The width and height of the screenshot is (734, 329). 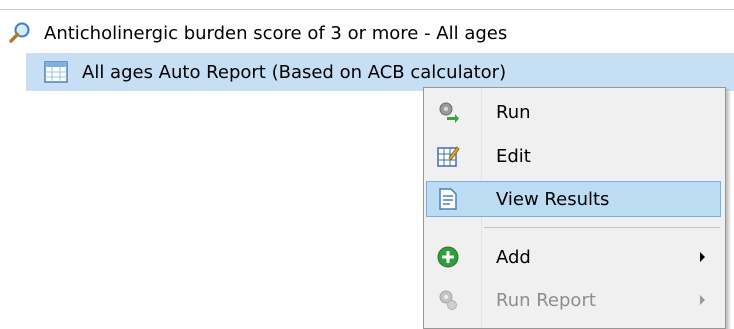 What do you see at coordinates (513, 112) in the screenshot?
I see `menu-item-label: Run` at bounding box center [513, 112].